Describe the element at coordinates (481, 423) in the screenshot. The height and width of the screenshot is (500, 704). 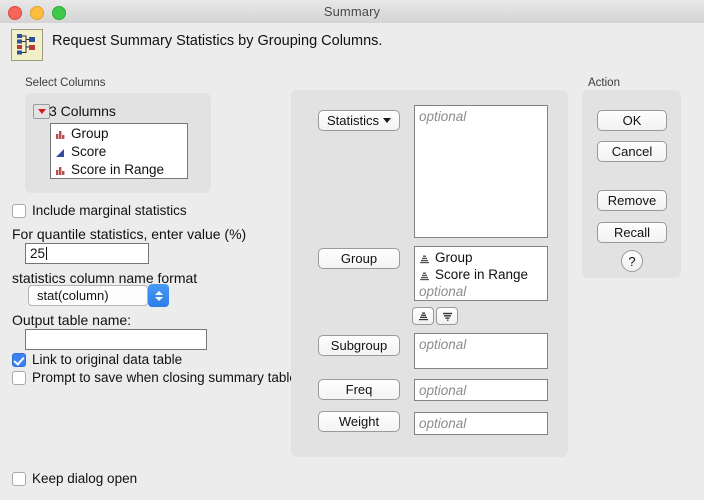
I see `weight-dropzone: optional` at that location.